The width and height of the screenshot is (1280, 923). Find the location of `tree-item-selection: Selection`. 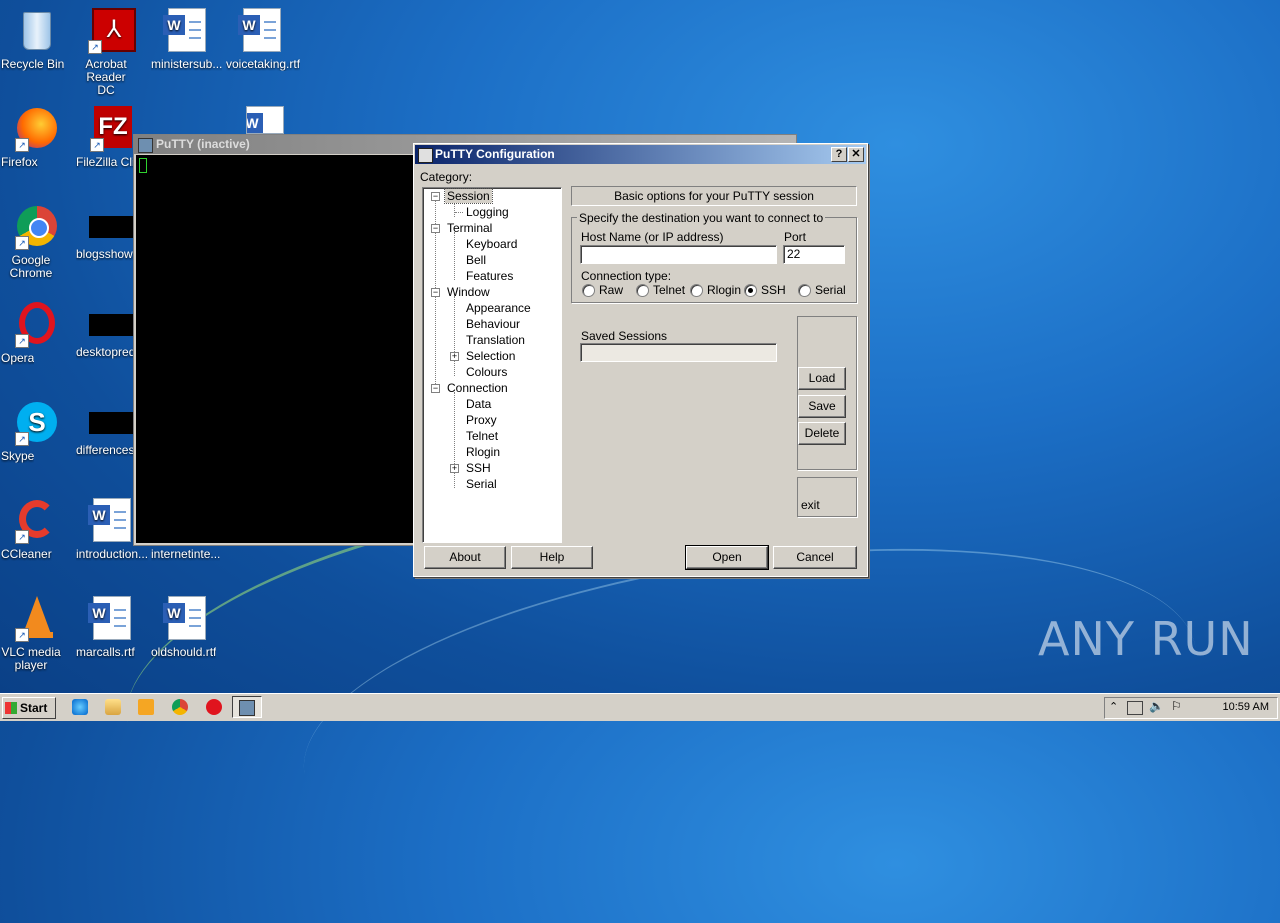

tree-item-selection: Selection is located at coordinates (490, 356).